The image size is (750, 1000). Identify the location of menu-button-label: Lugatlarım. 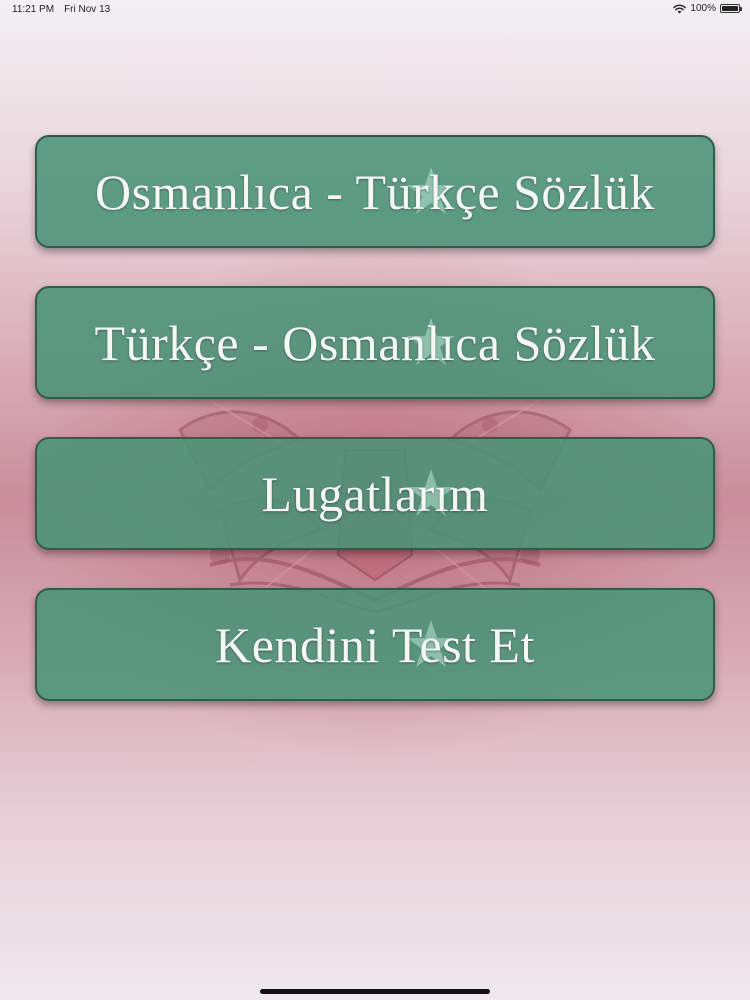
(375, 493).